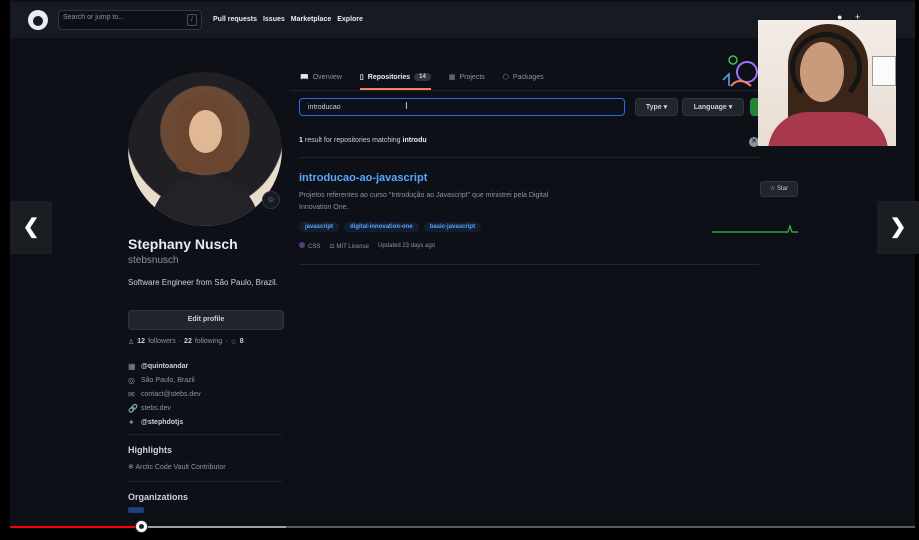 The width and height of the screenshot is (919, 540). What do you see at coordinates (130, 20) in the screenshot?
I see `global-search-input: Search or jump to... /` at bounding box center [130, 20].